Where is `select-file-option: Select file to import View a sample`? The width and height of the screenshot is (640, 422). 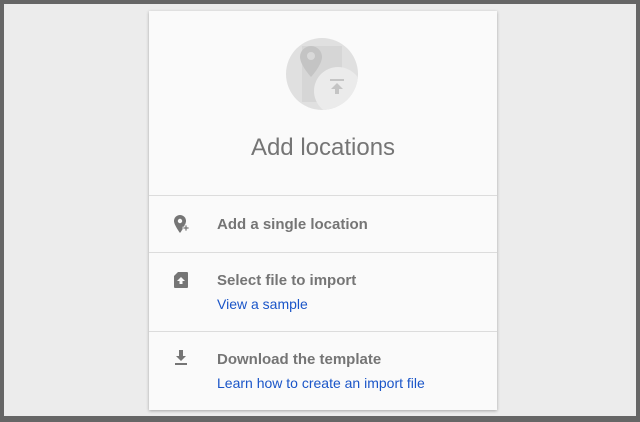
select-file-option: Select file to import View a sample is located at coordinates (323, 292).